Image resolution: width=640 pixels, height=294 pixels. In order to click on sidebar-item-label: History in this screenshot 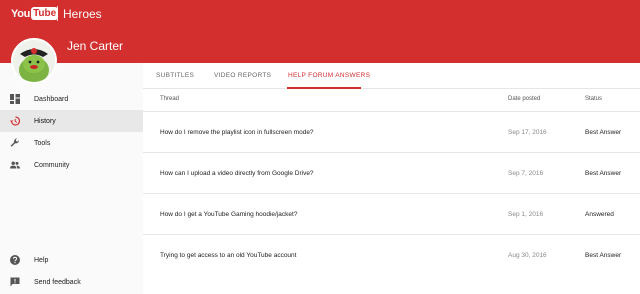, I will do `click(45, 121)`.